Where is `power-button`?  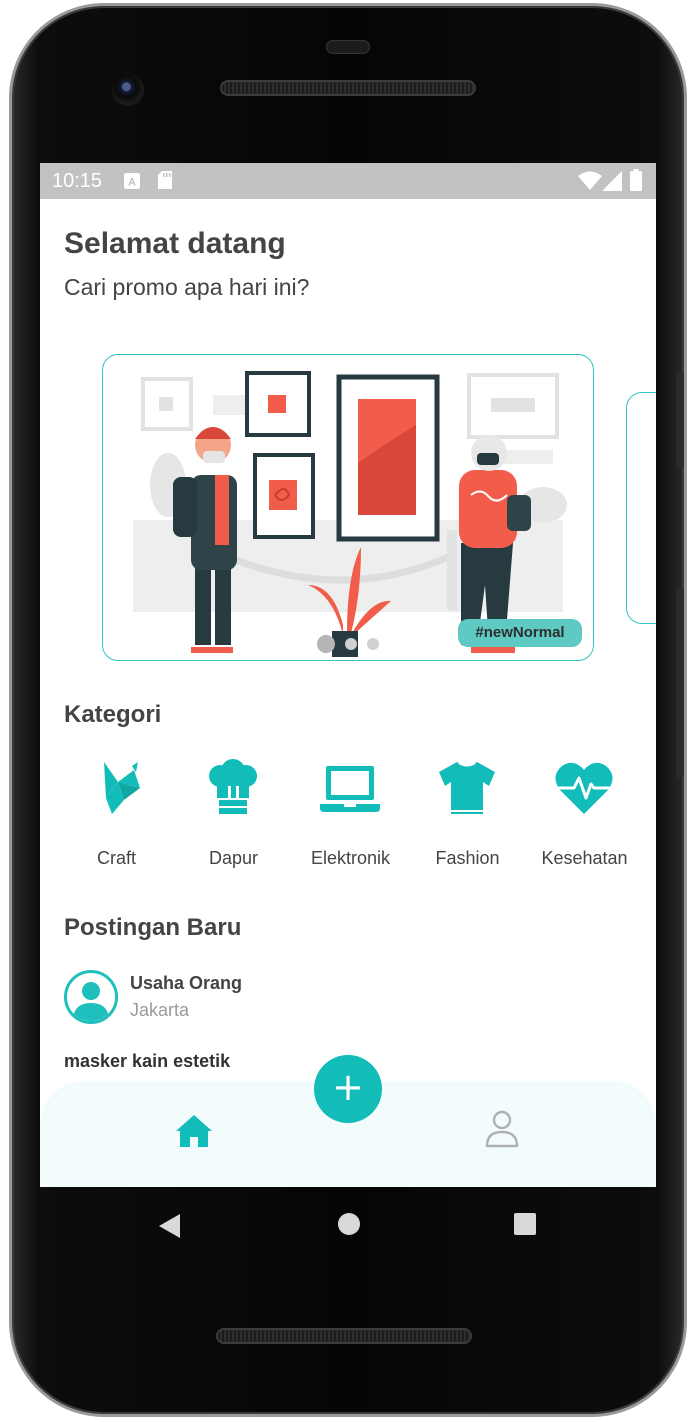 power-button is located at coordinates (680, 420).